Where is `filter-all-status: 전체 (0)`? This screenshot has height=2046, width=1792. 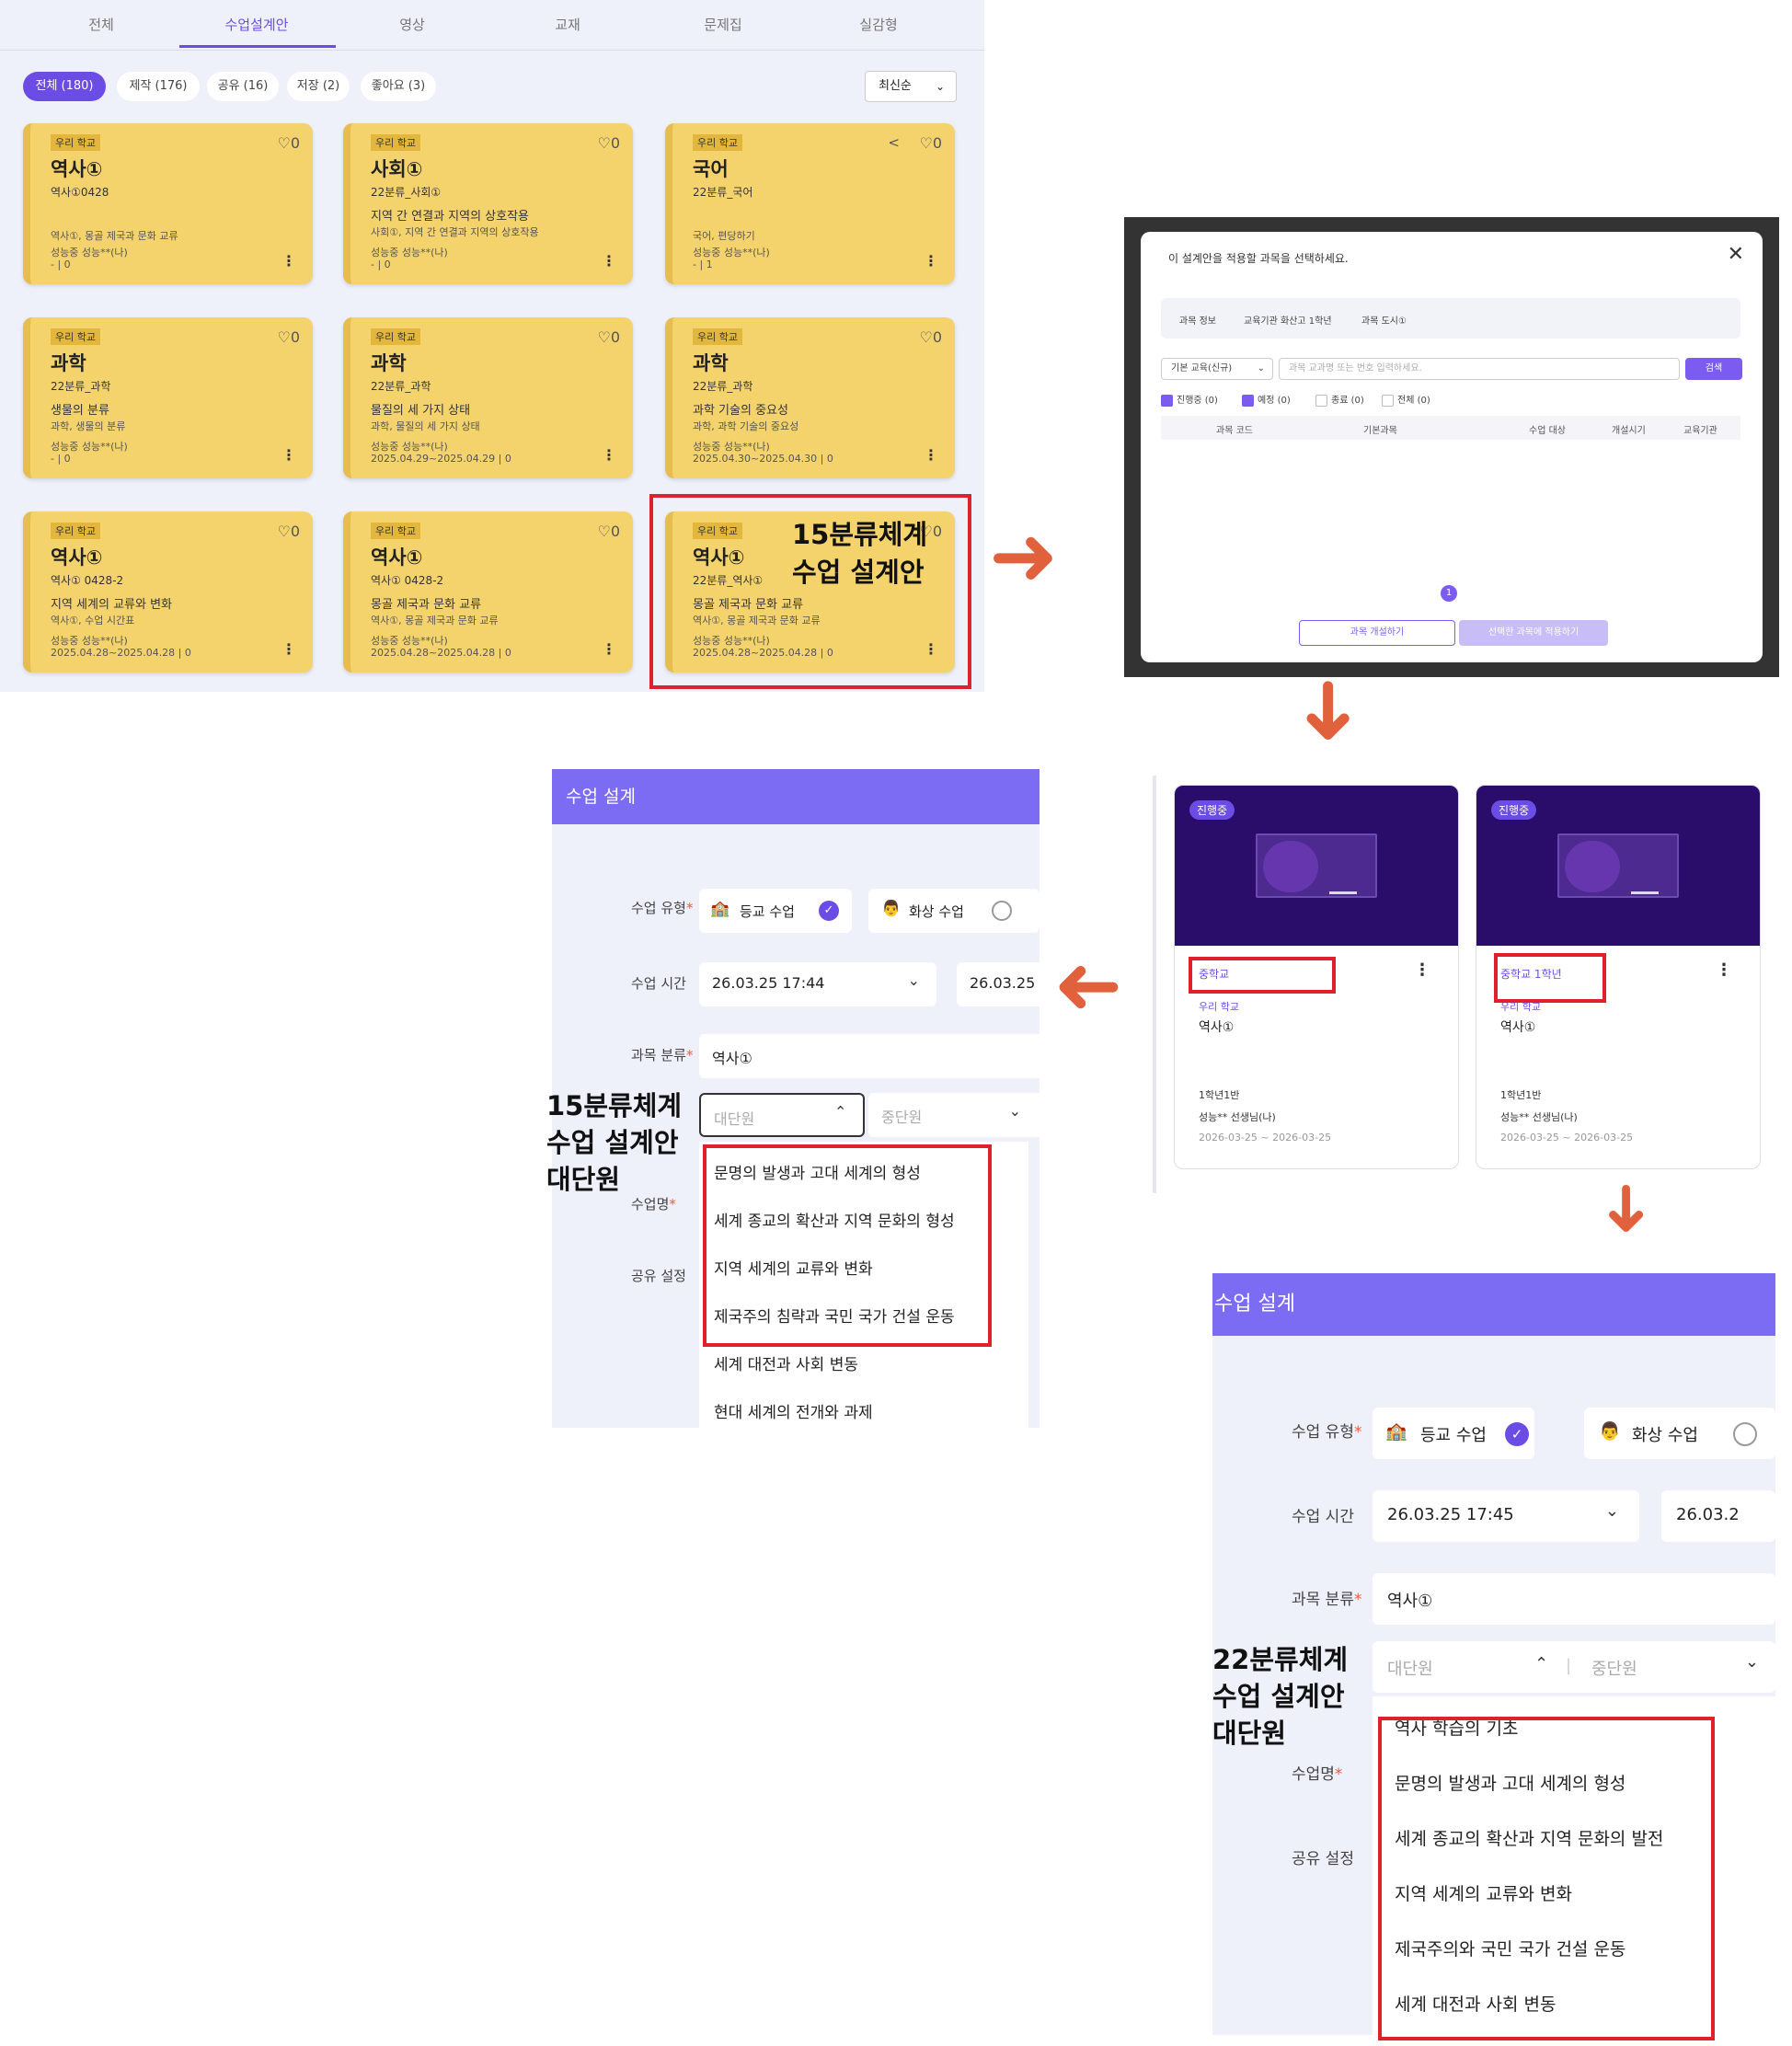 filter-all-status: 전체 (0) is located at coordinates (1406, 399).